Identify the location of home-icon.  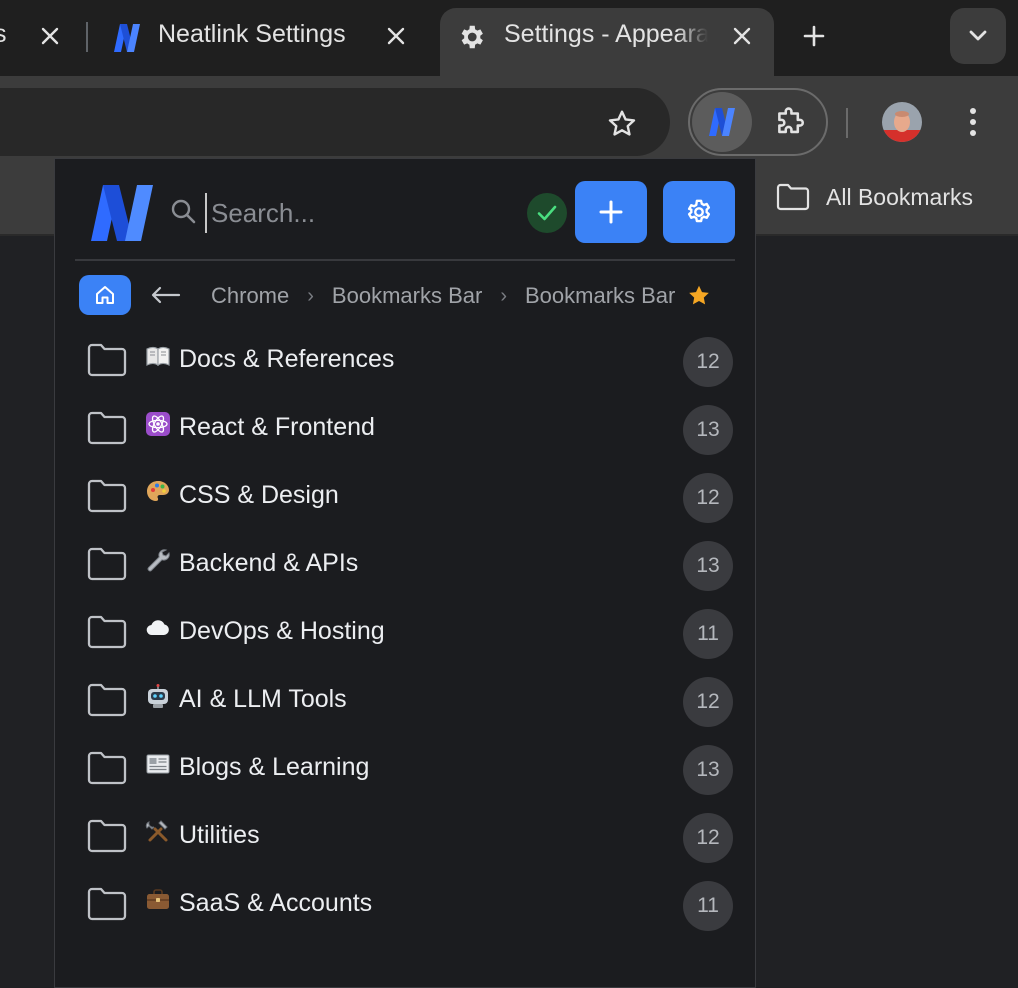
(105, 295).